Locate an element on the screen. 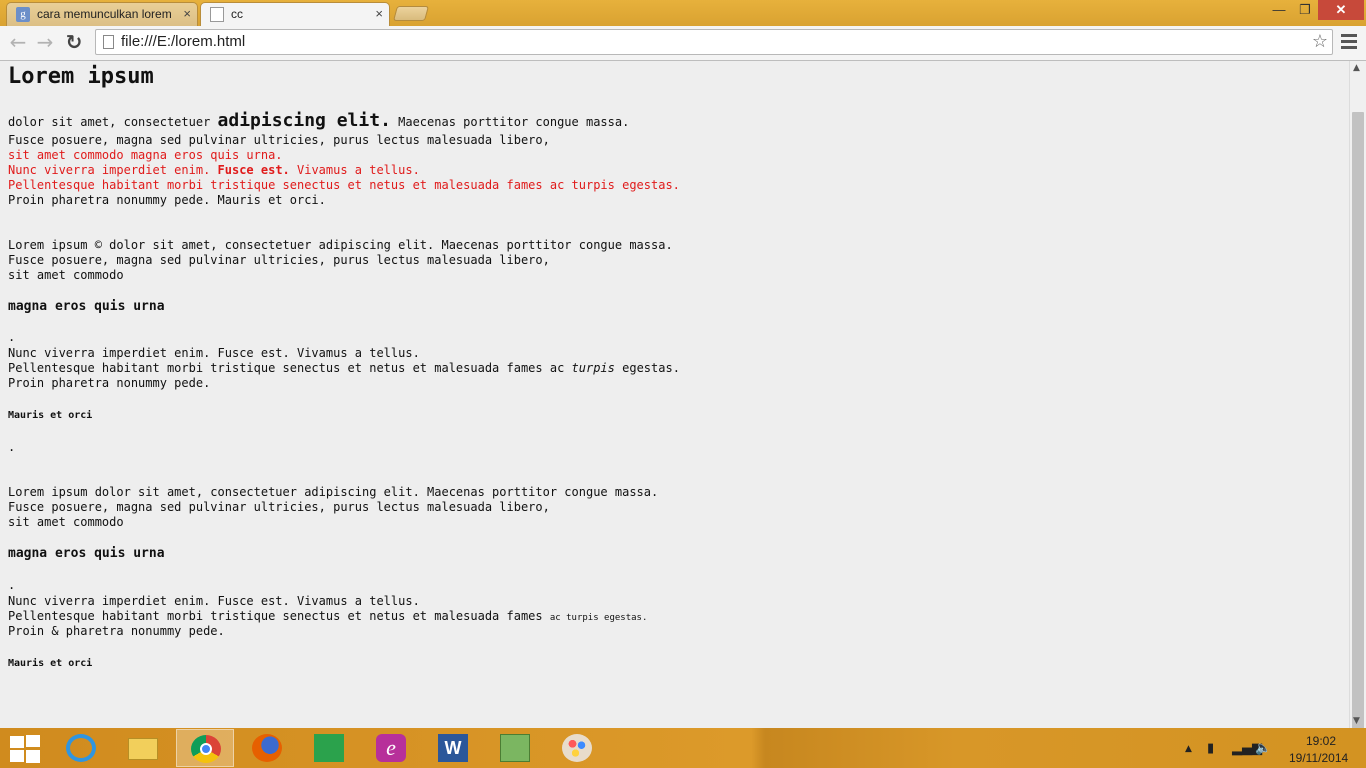 The width and height of the screenshot is (1366, 768). show-hidden-icons-arrow-icon: ▲ is located at coordinates (1188, 749).